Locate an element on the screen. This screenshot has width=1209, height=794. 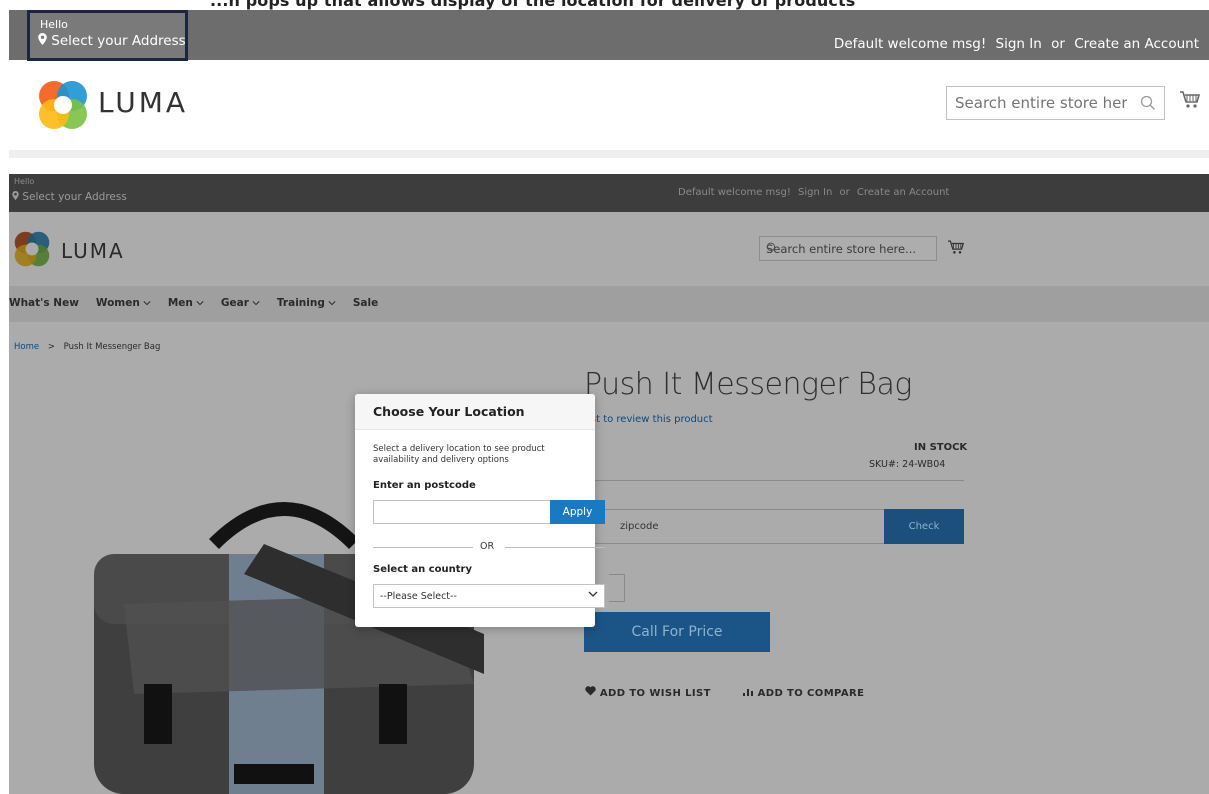
review-link: irst to review this product is located at coordinates (648, 419).